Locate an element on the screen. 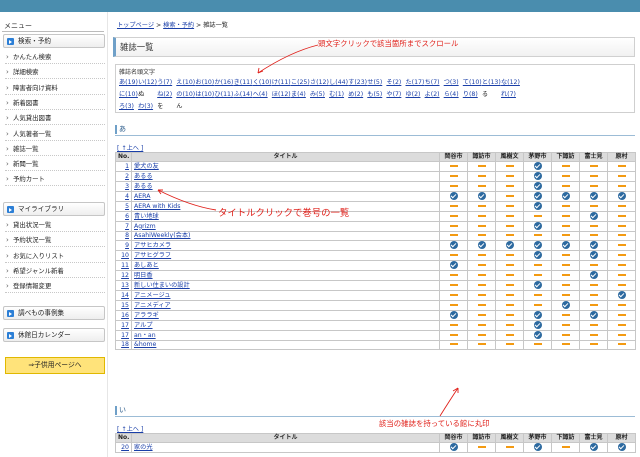  row-number-link: 20 is located at coordinates (125, 447).